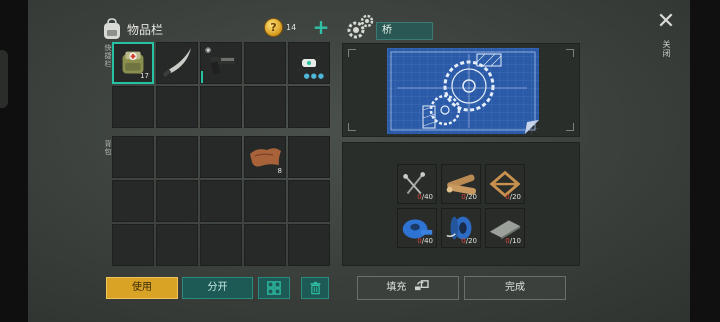  What do you see at coordinates (505, 228) in the screenshot?
I see `requirement-plate: 0/10` at bounding box center [505, 228].